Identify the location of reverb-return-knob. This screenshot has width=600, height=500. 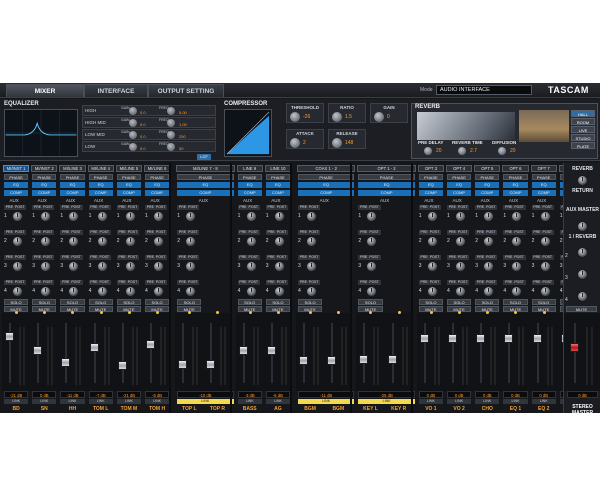
(582, 180).